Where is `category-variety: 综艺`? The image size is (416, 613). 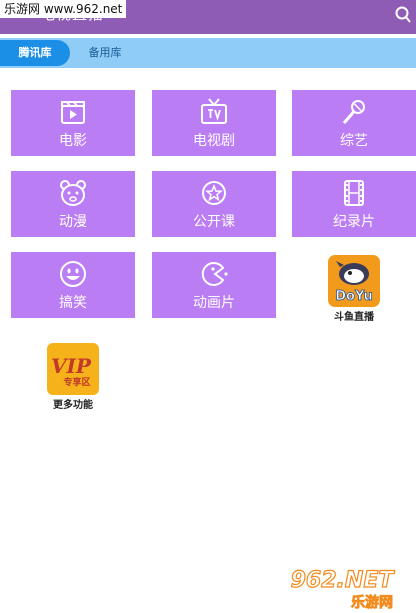 category-variety: 综艺 is located at coordinates (354, 123).